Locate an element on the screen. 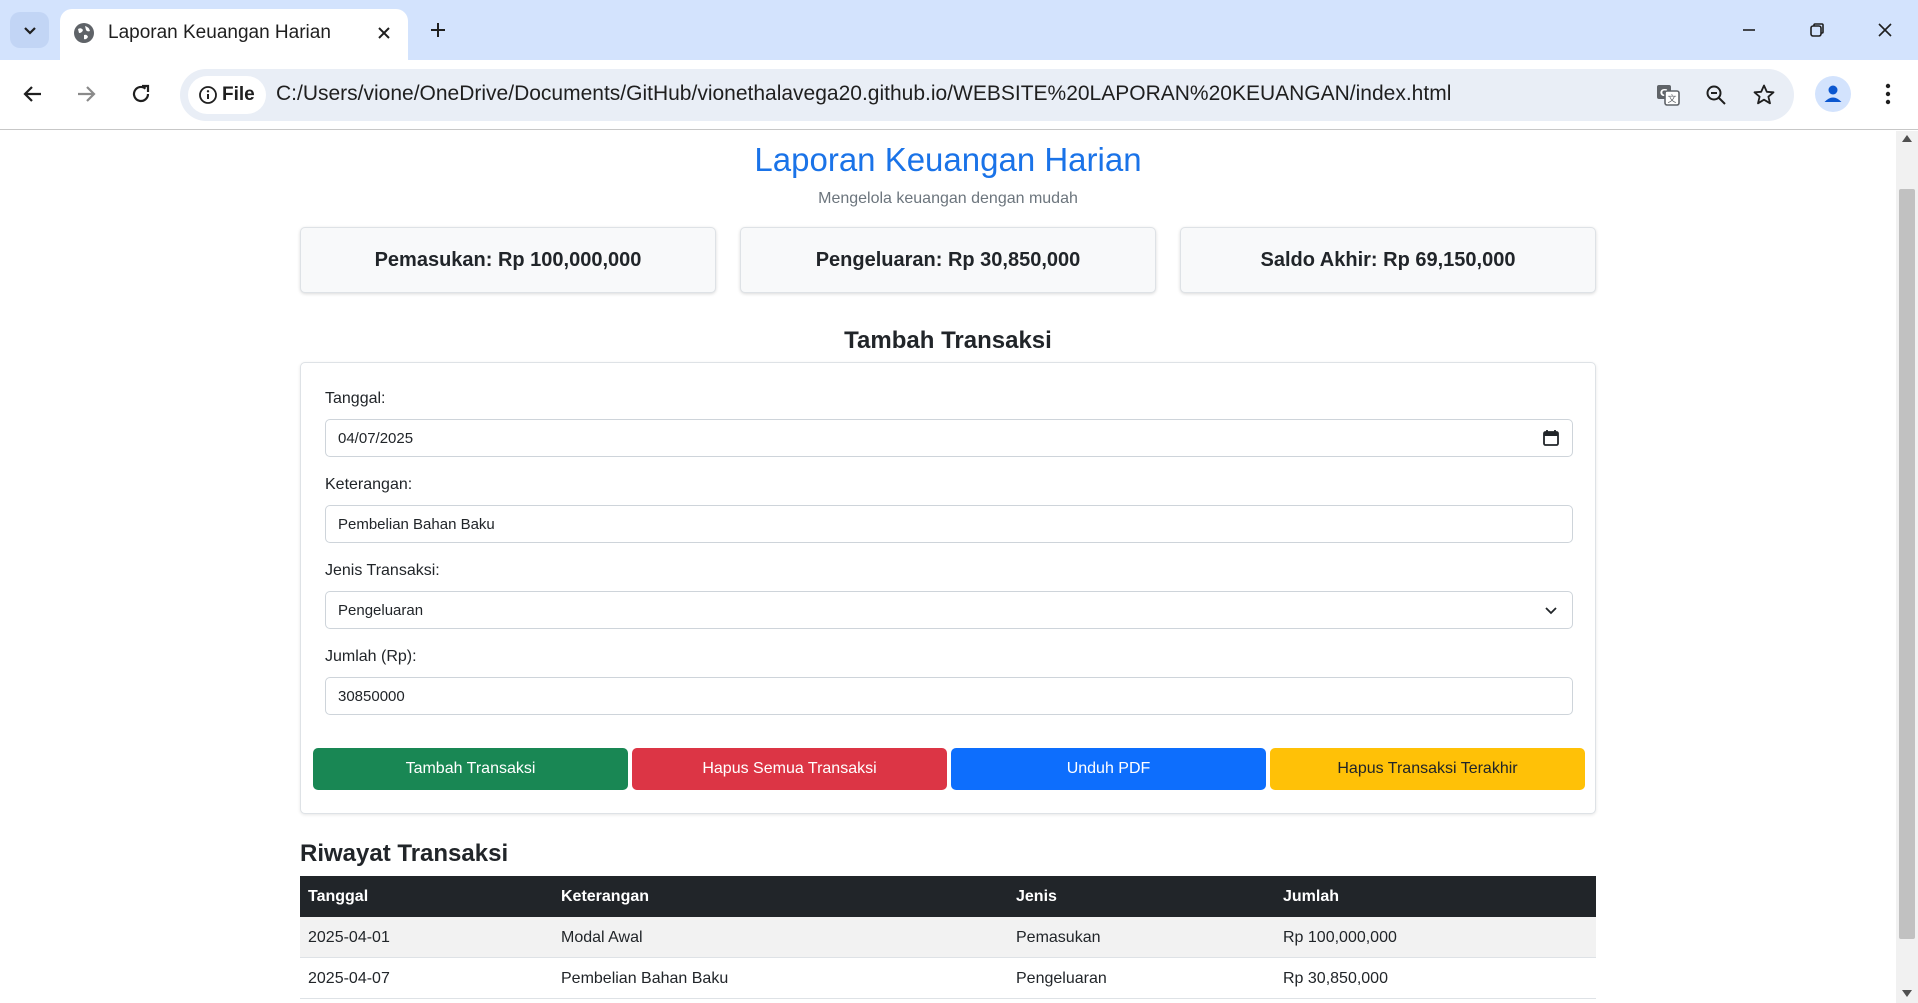 This screenshot has width=1918, height=1003. cell-description: Modal Awal is located at coordinates (602, 937).